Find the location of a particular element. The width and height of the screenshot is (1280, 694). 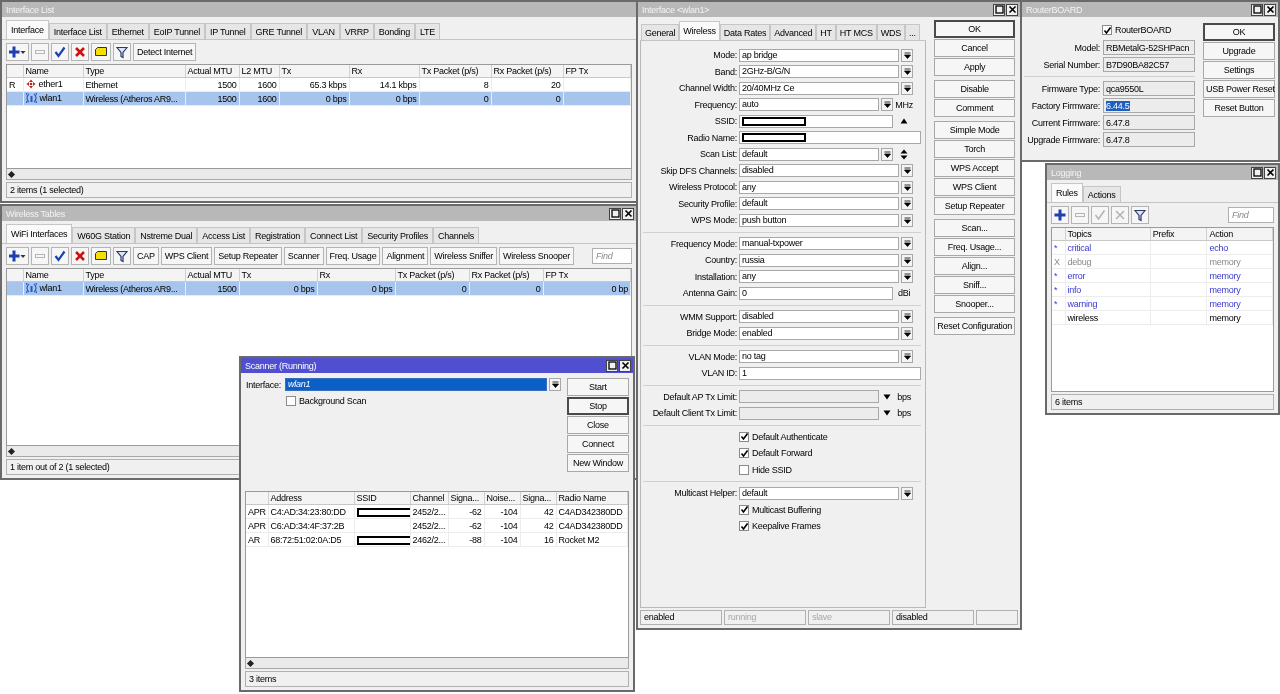

toolbar-button: Alignment is located at coordinates (405, 256).